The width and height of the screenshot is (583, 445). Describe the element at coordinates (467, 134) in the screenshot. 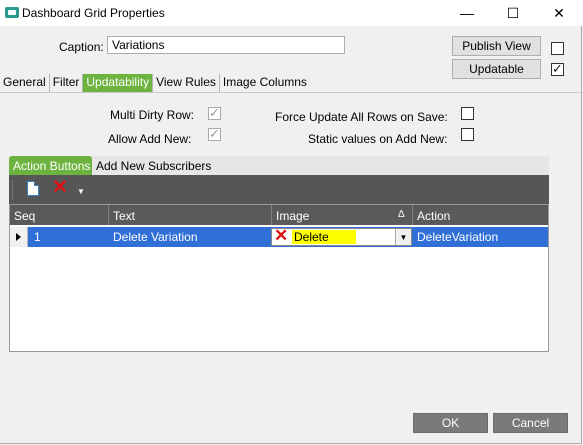

I see `static-values-checkbox` at that location.